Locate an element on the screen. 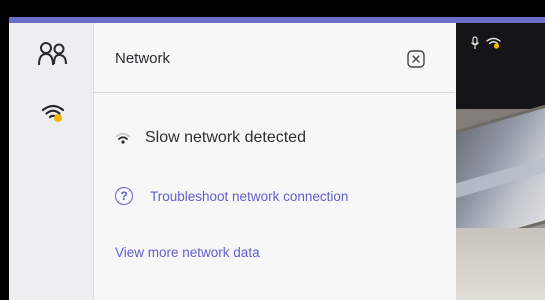  people-icon is located at coordinates (53, 54).